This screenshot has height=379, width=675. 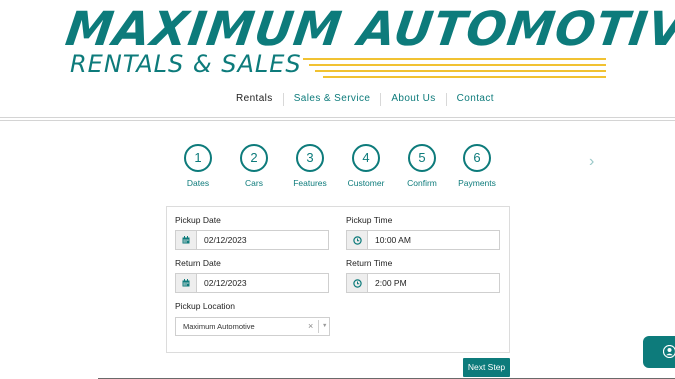 What do you see at coordinates (205, 306) in the screenshot?
I see `pickup-location-label: Pickup Location` at bounding box center [205, 306].